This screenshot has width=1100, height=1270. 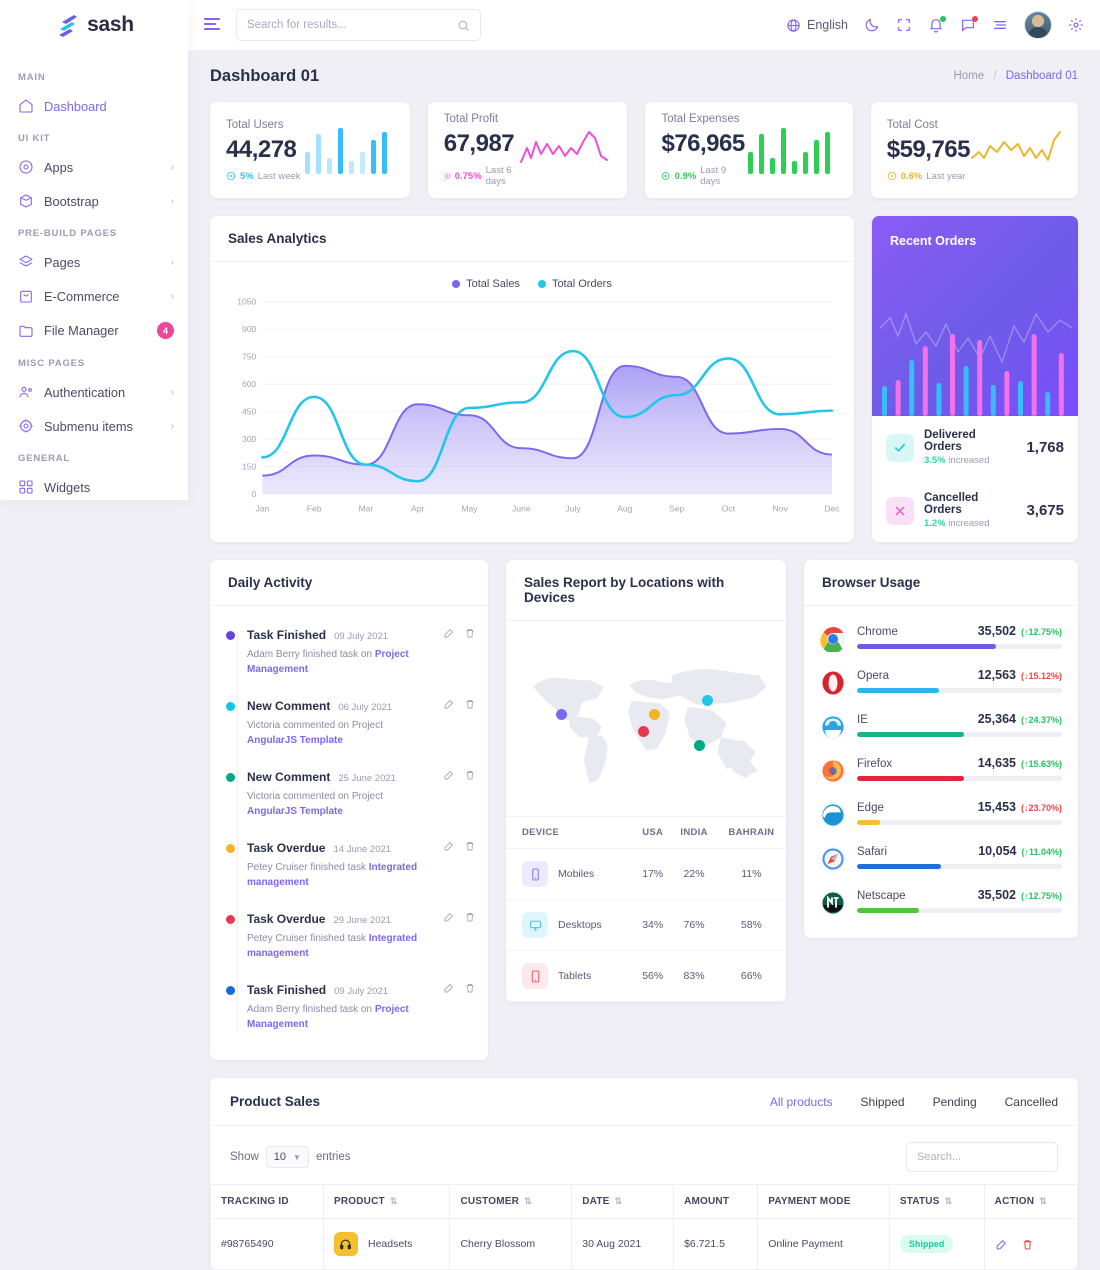 What do you see at coordinates (937, 24) in the screenshot?
I see `notifications-button` at bounding box center [937, 24].